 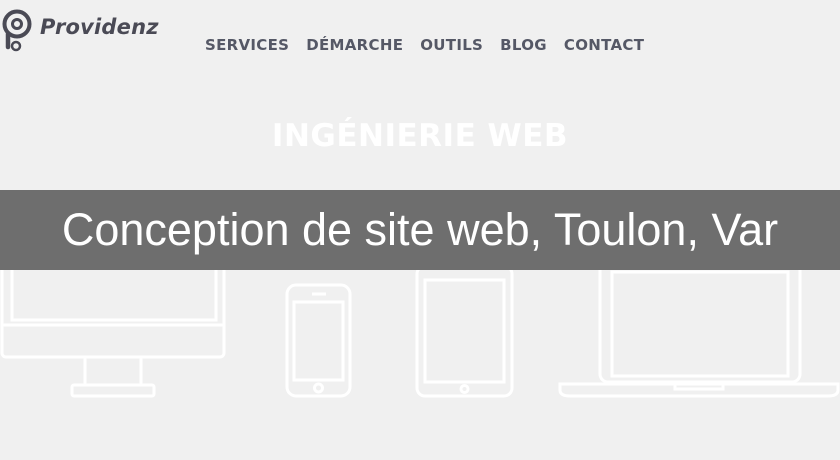 What do you see at coordinates (699, 328) in the screenshot?
I see `laptop-icon` at bounding box center [699, 328].